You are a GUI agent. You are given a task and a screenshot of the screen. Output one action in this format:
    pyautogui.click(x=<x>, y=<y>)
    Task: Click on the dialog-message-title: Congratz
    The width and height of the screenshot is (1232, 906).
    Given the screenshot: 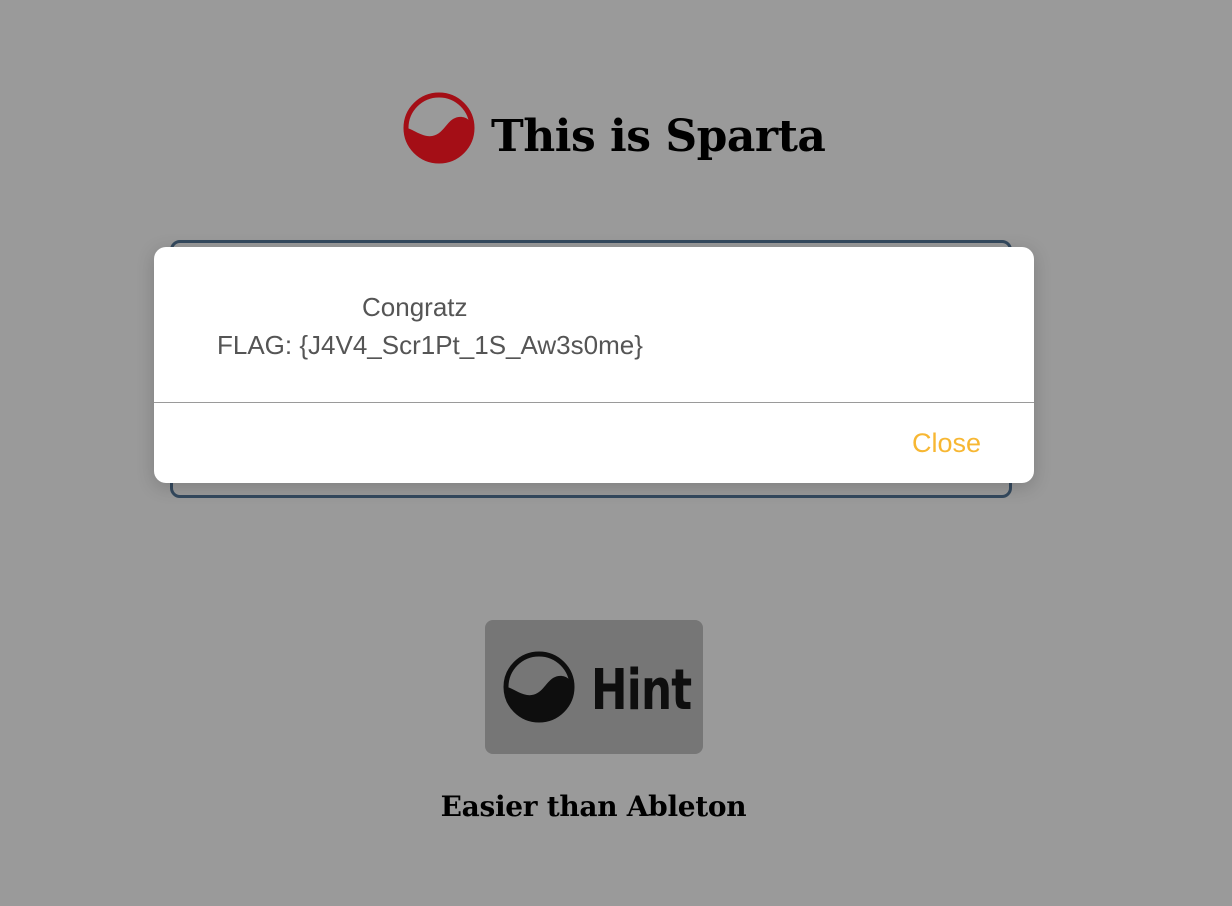 What is the action you would take?
    pyautogui.click(x=415, y=307)
    